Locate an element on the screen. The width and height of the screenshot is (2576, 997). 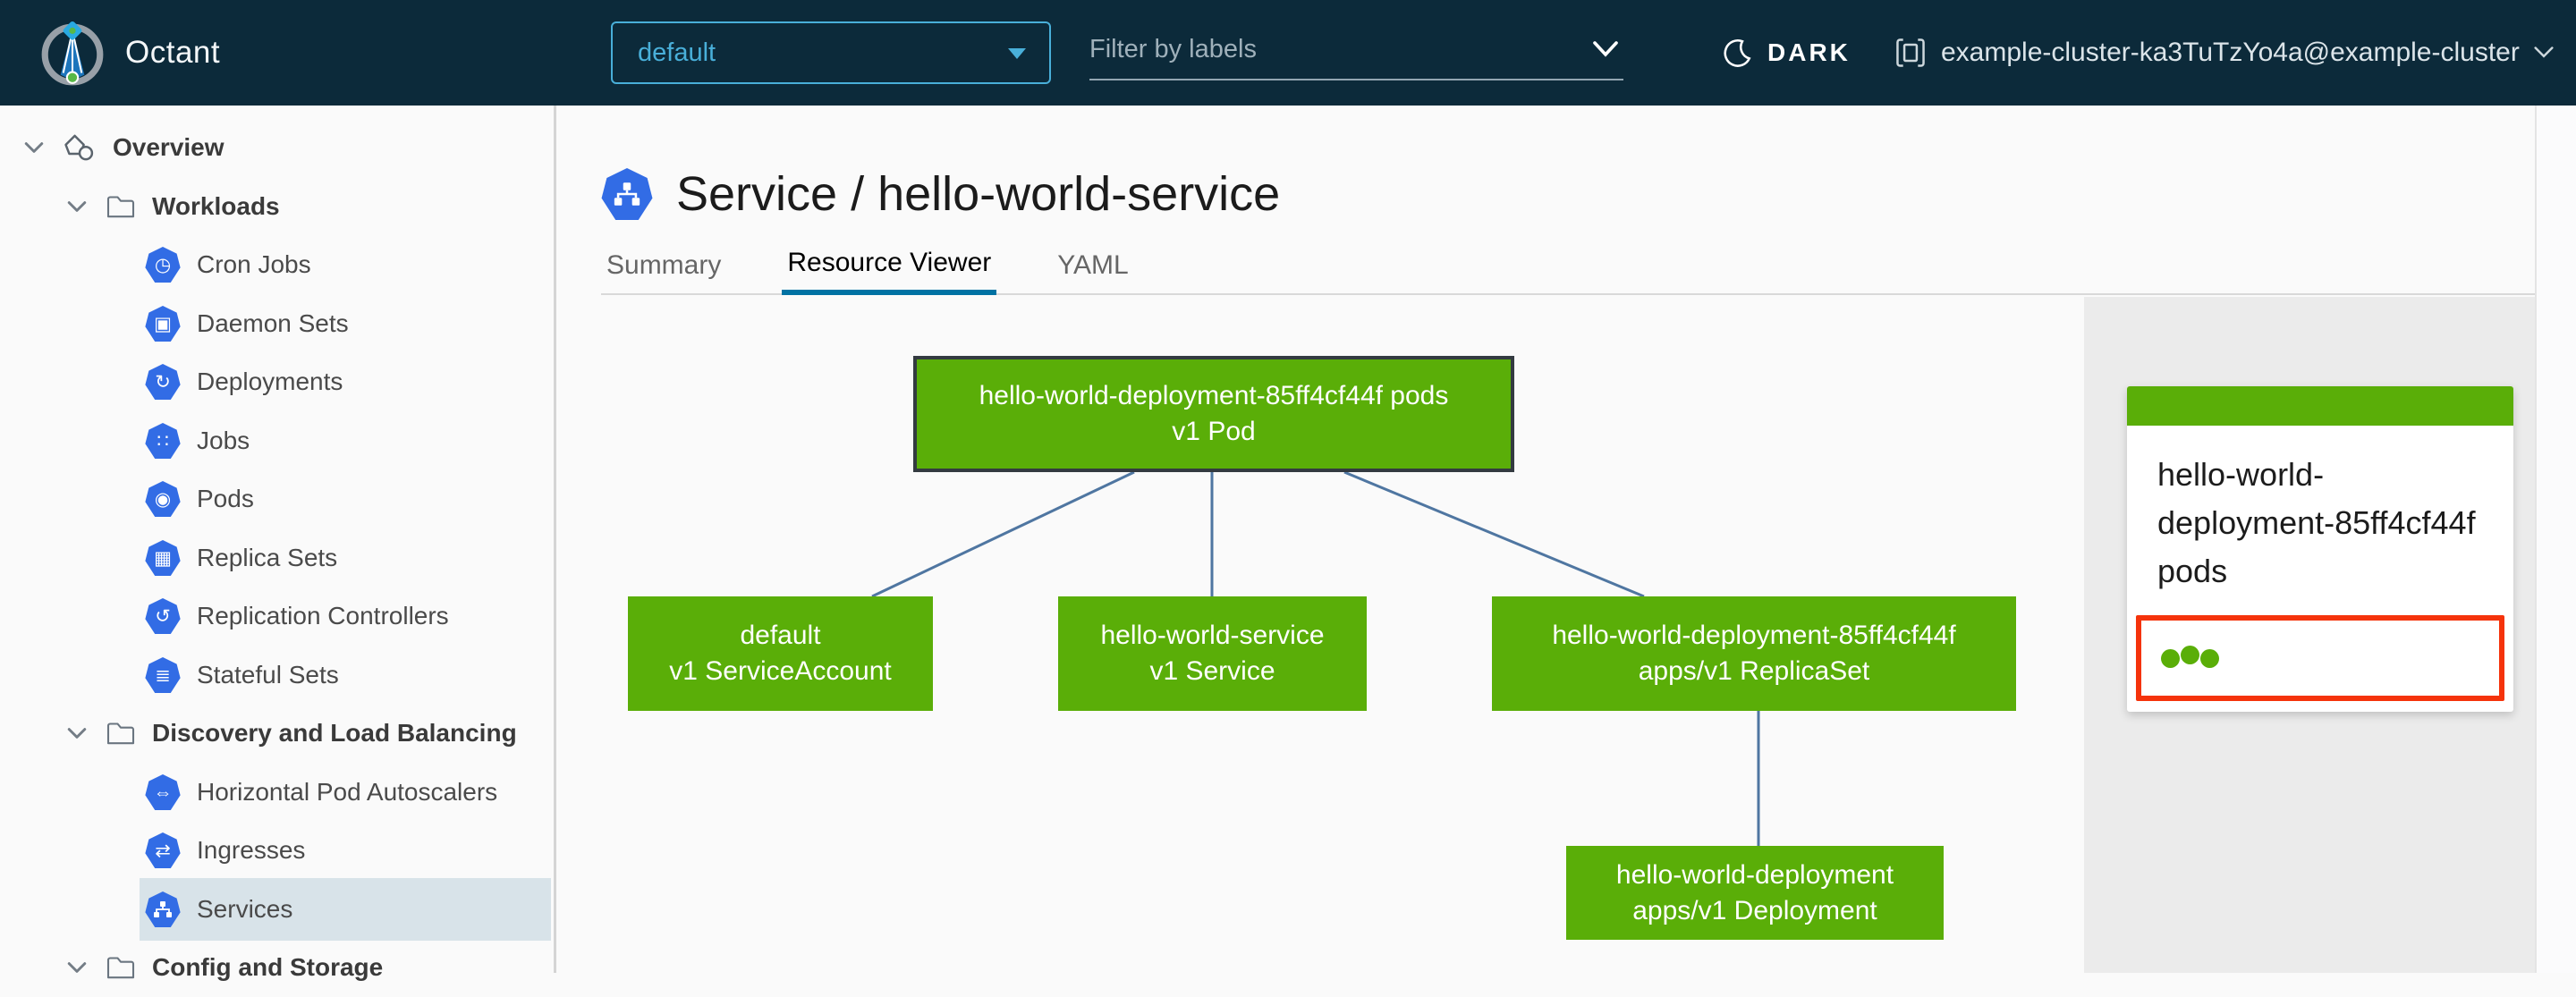
sidebar-item-ingresses: ⇄ Ingresses is located at coordinates (275, 850).